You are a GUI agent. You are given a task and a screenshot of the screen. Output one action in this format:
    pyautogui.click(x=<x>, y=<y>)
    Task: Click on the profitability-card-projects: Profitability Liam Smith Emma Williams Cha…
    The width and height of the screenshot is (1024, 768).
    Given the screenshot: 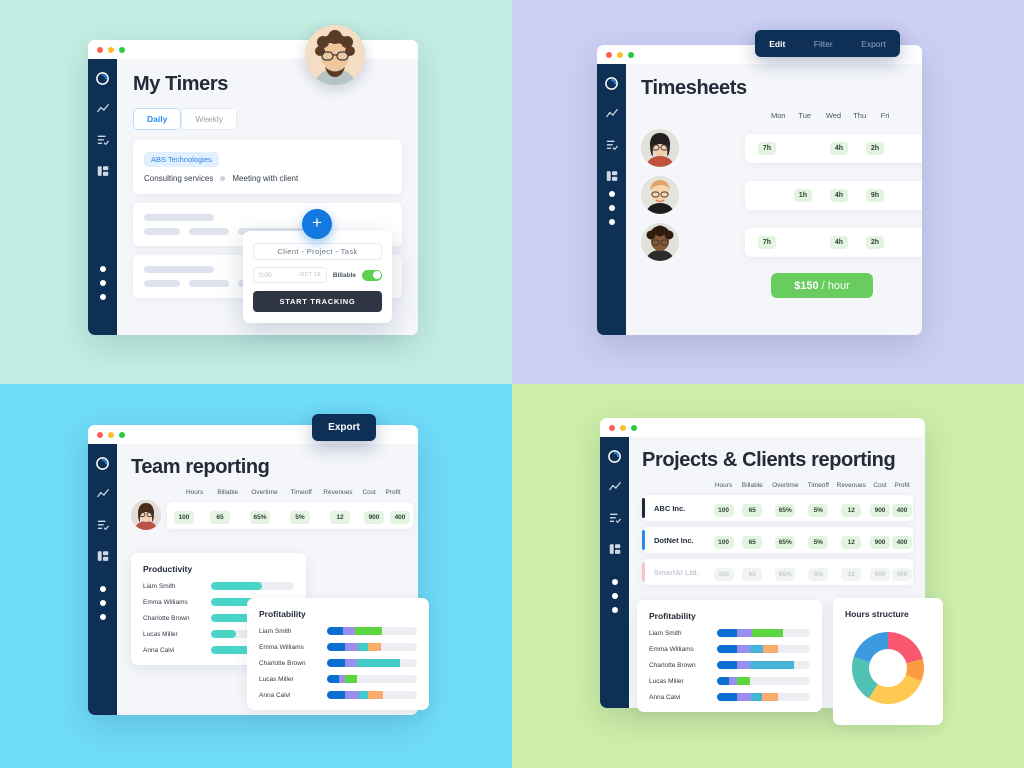 What is the action you would take?
    pyautogui.click(x=729, y=656)
    